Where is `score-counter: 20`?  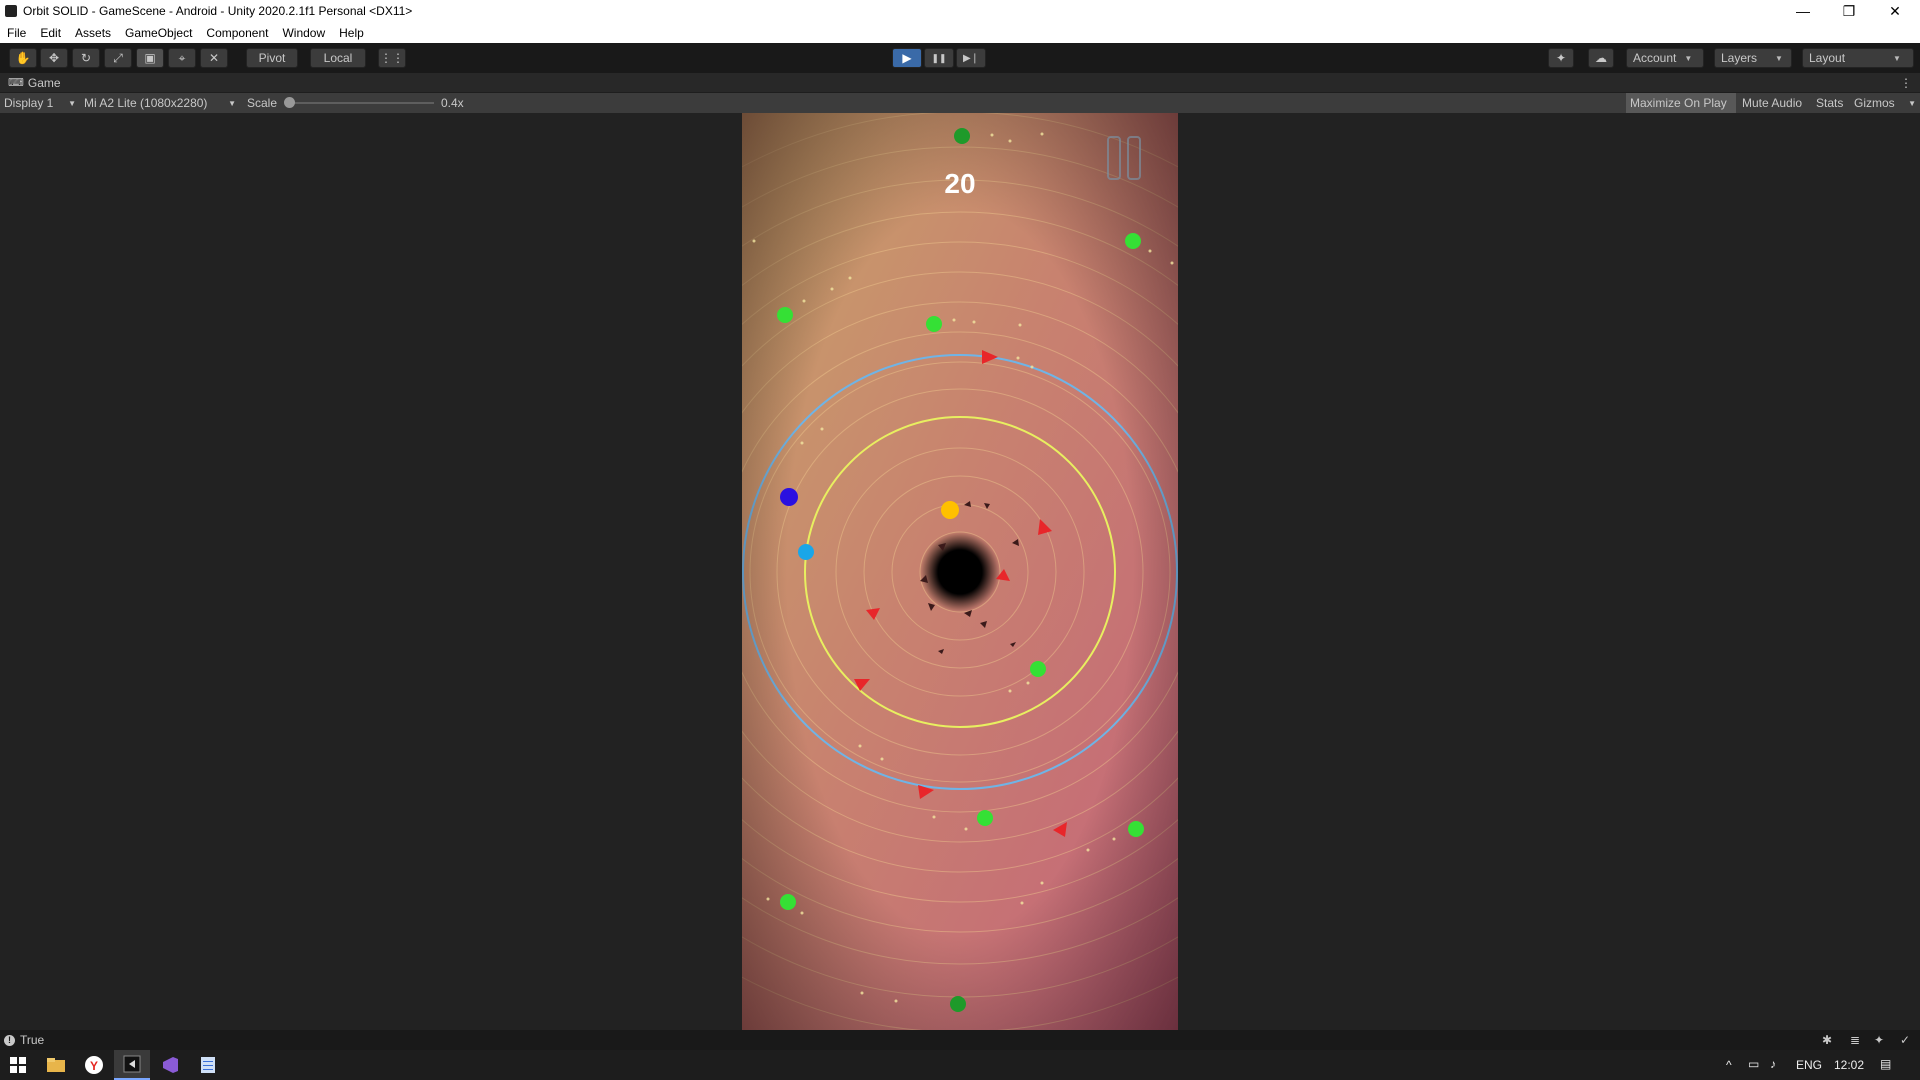
score-counter: 20 is located at coordinates (960, 183).